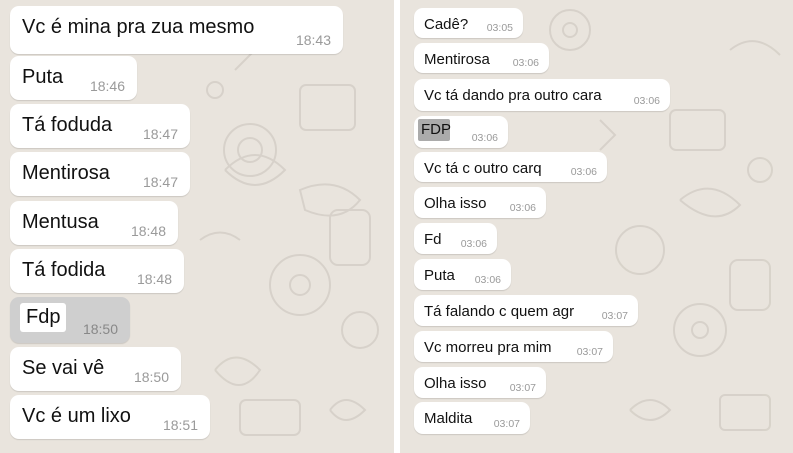  Describe the element at coordinates (433, 239) in the screenshot. I see `message-text: Fd` at that location.